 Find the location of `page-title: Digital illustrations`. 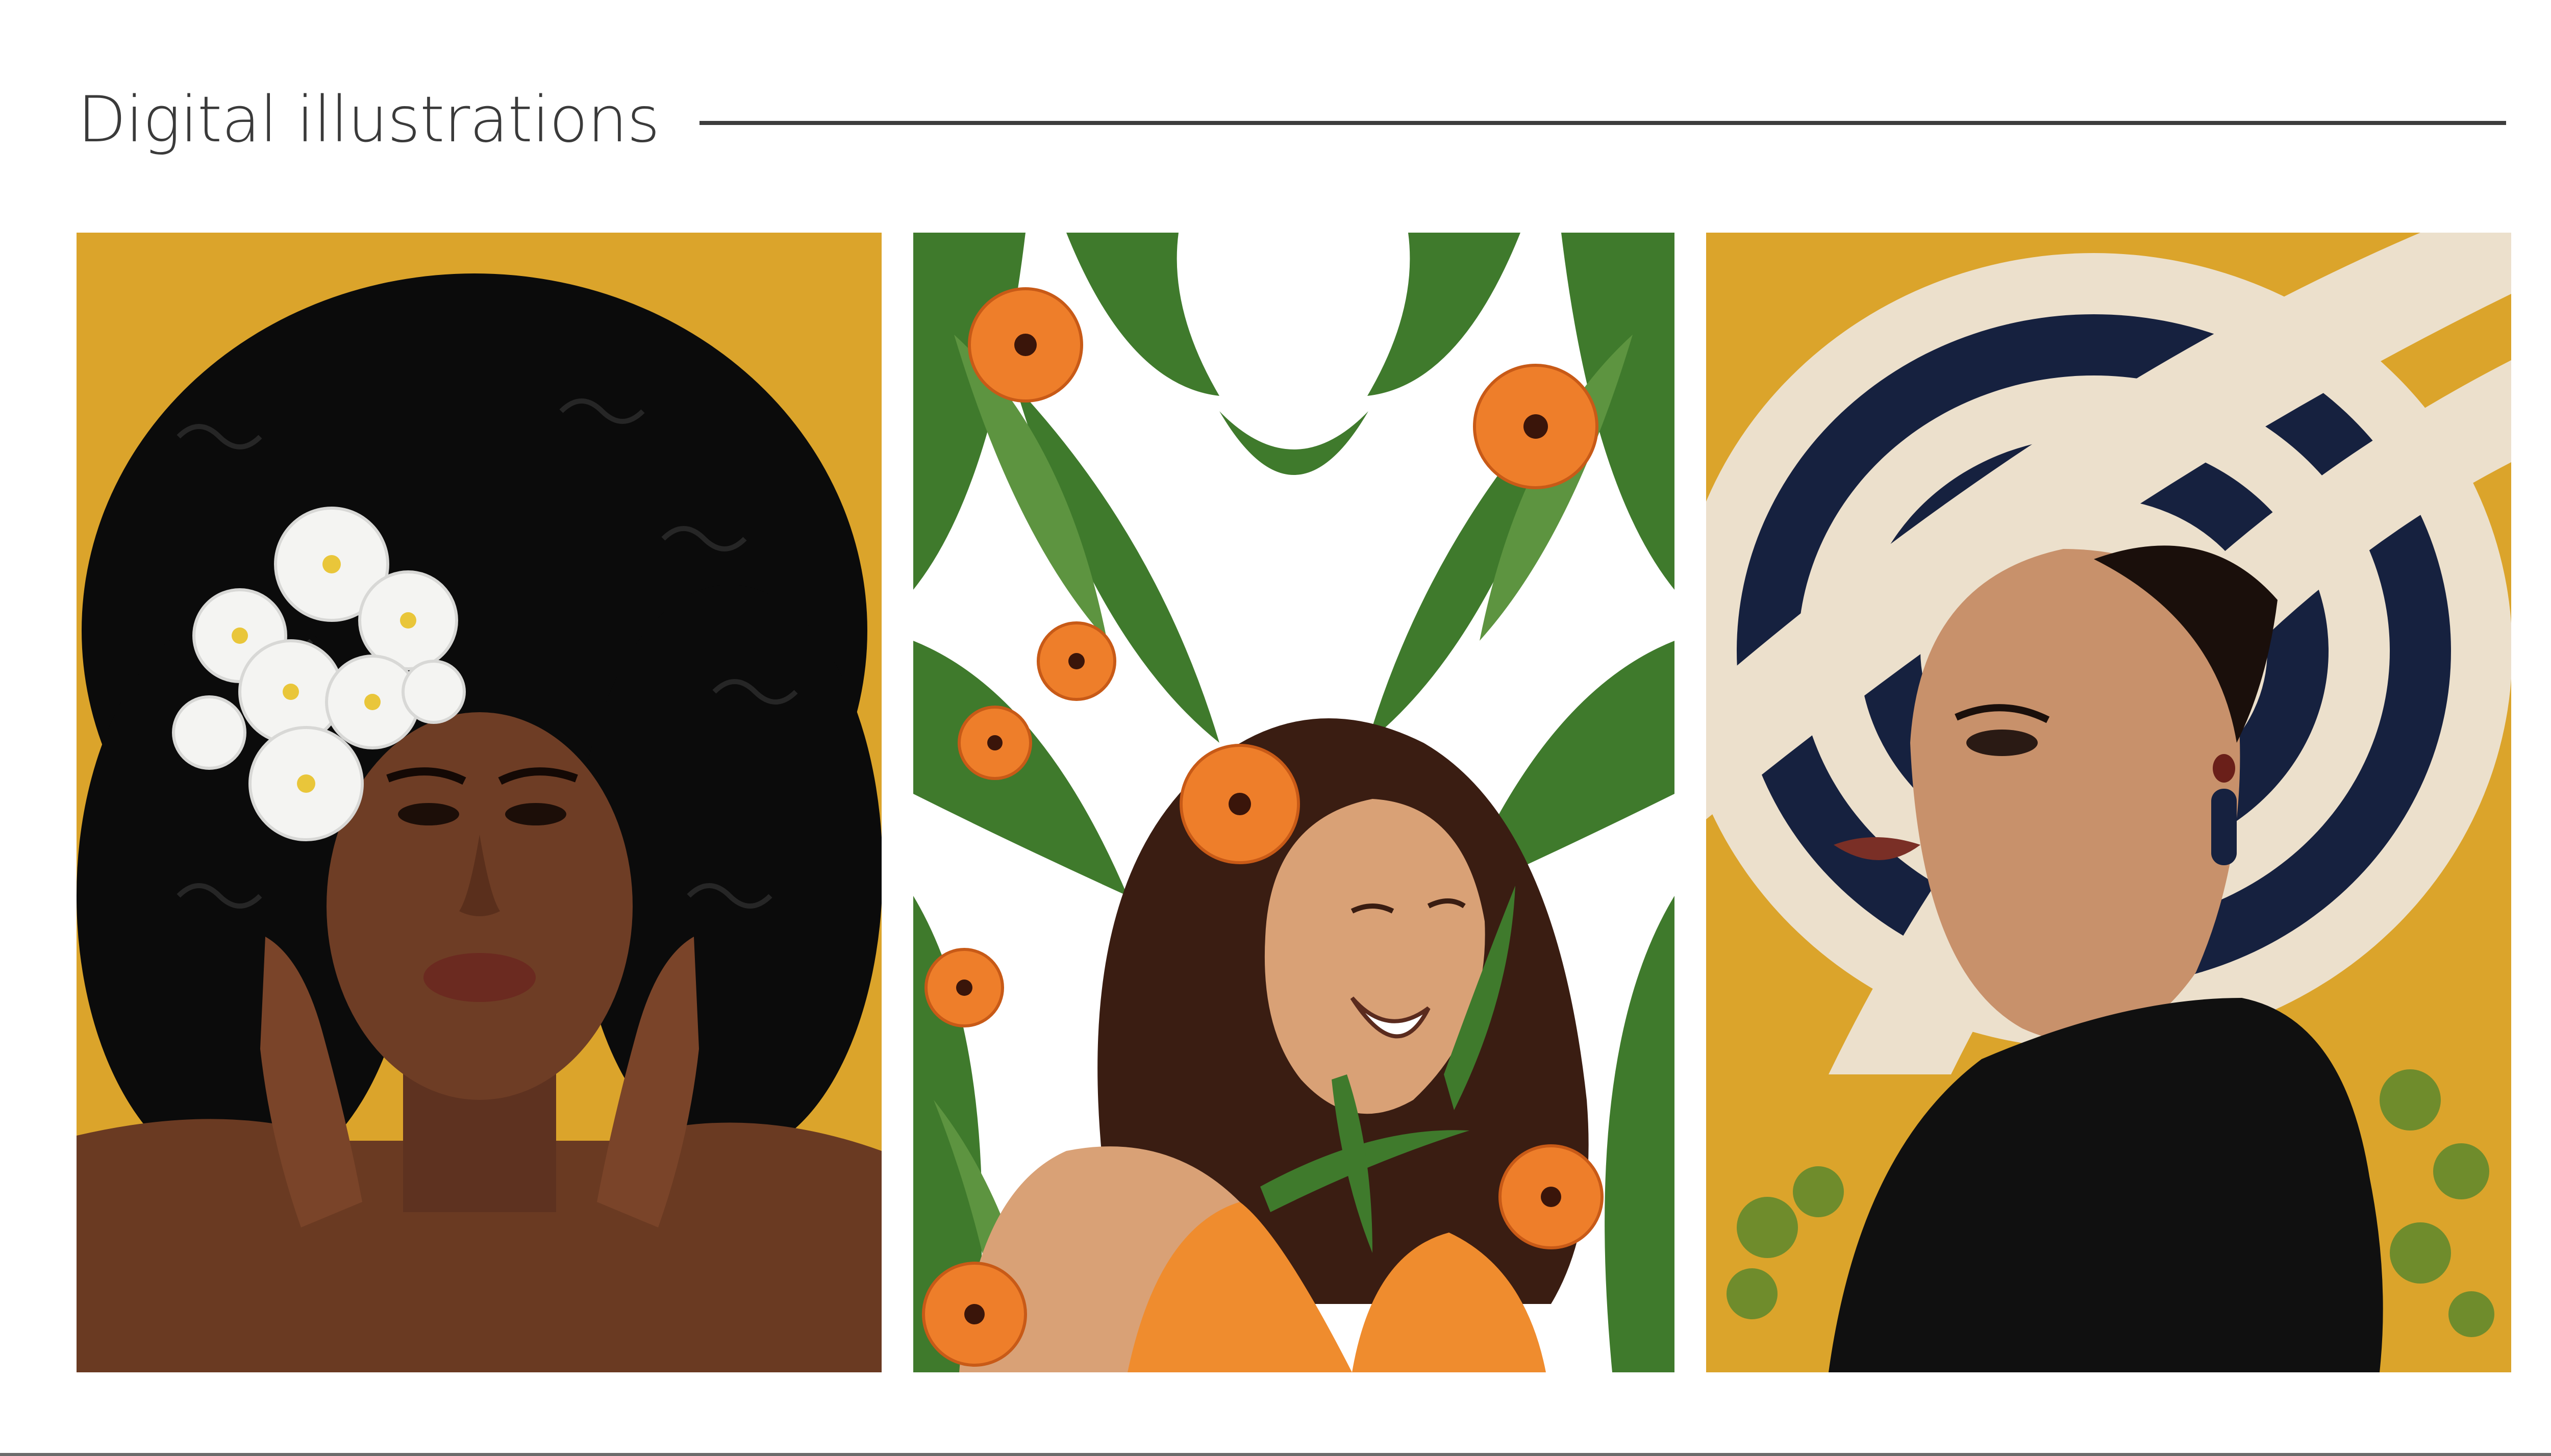

page-title: Digital illustrations is located at coordinates (369, 120).